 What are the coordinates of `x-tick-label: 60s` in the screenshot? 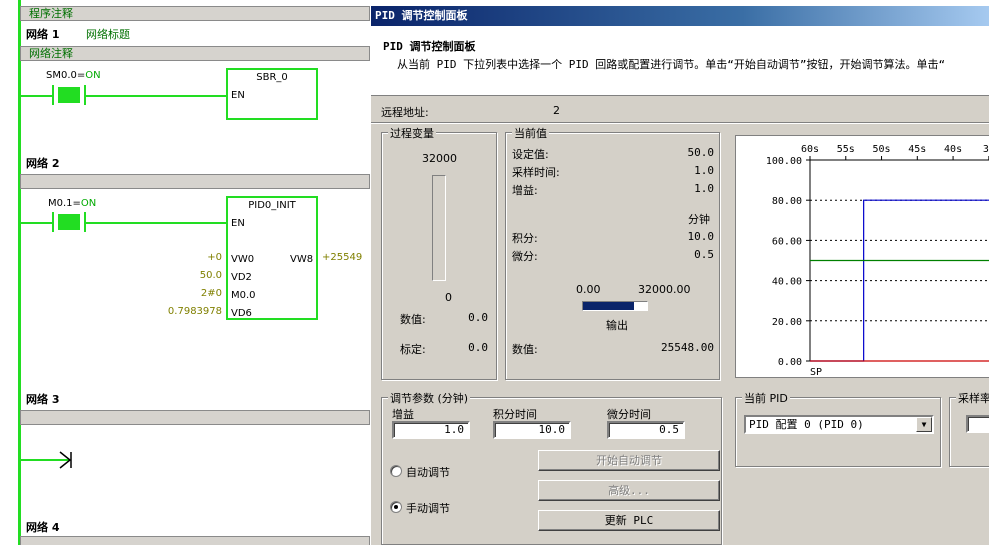 It's located at (810, 149).